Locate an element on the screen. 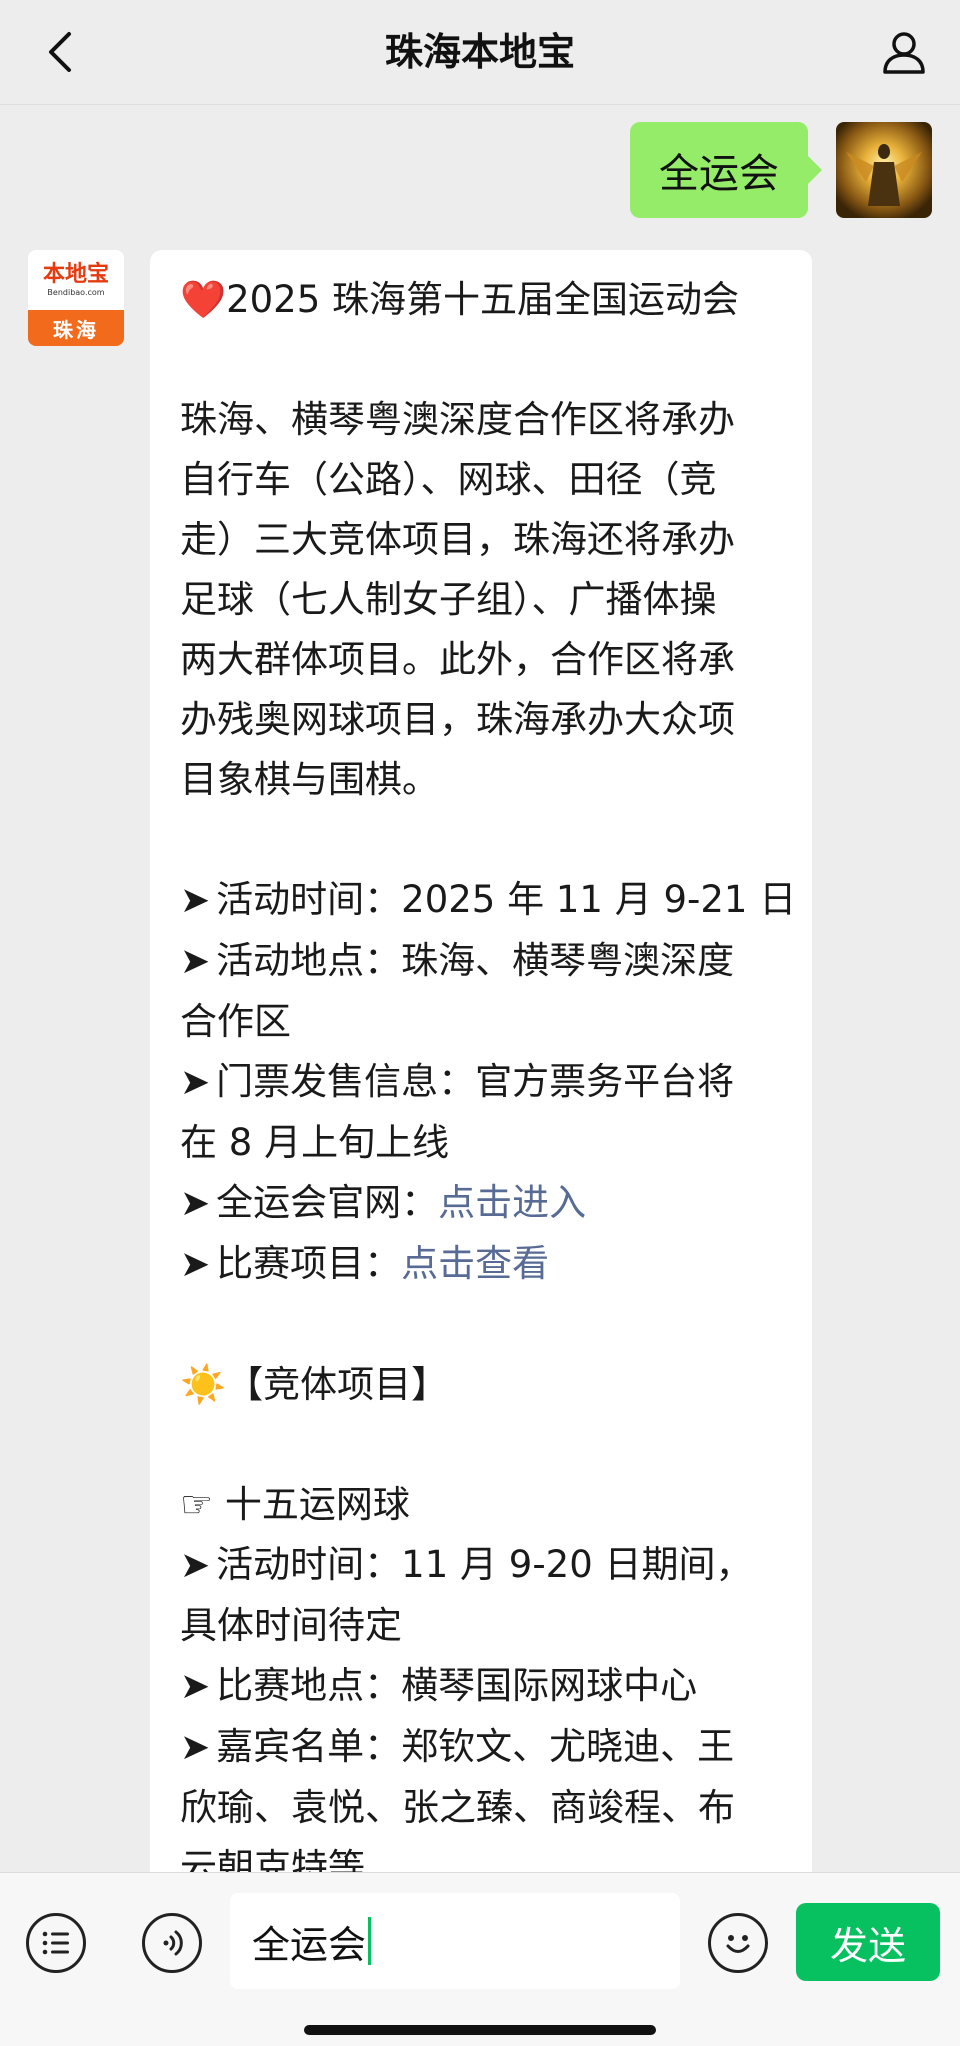 This screenshot has height=2046, width=960. emoji-icon is located at coordinates (738, 1944).